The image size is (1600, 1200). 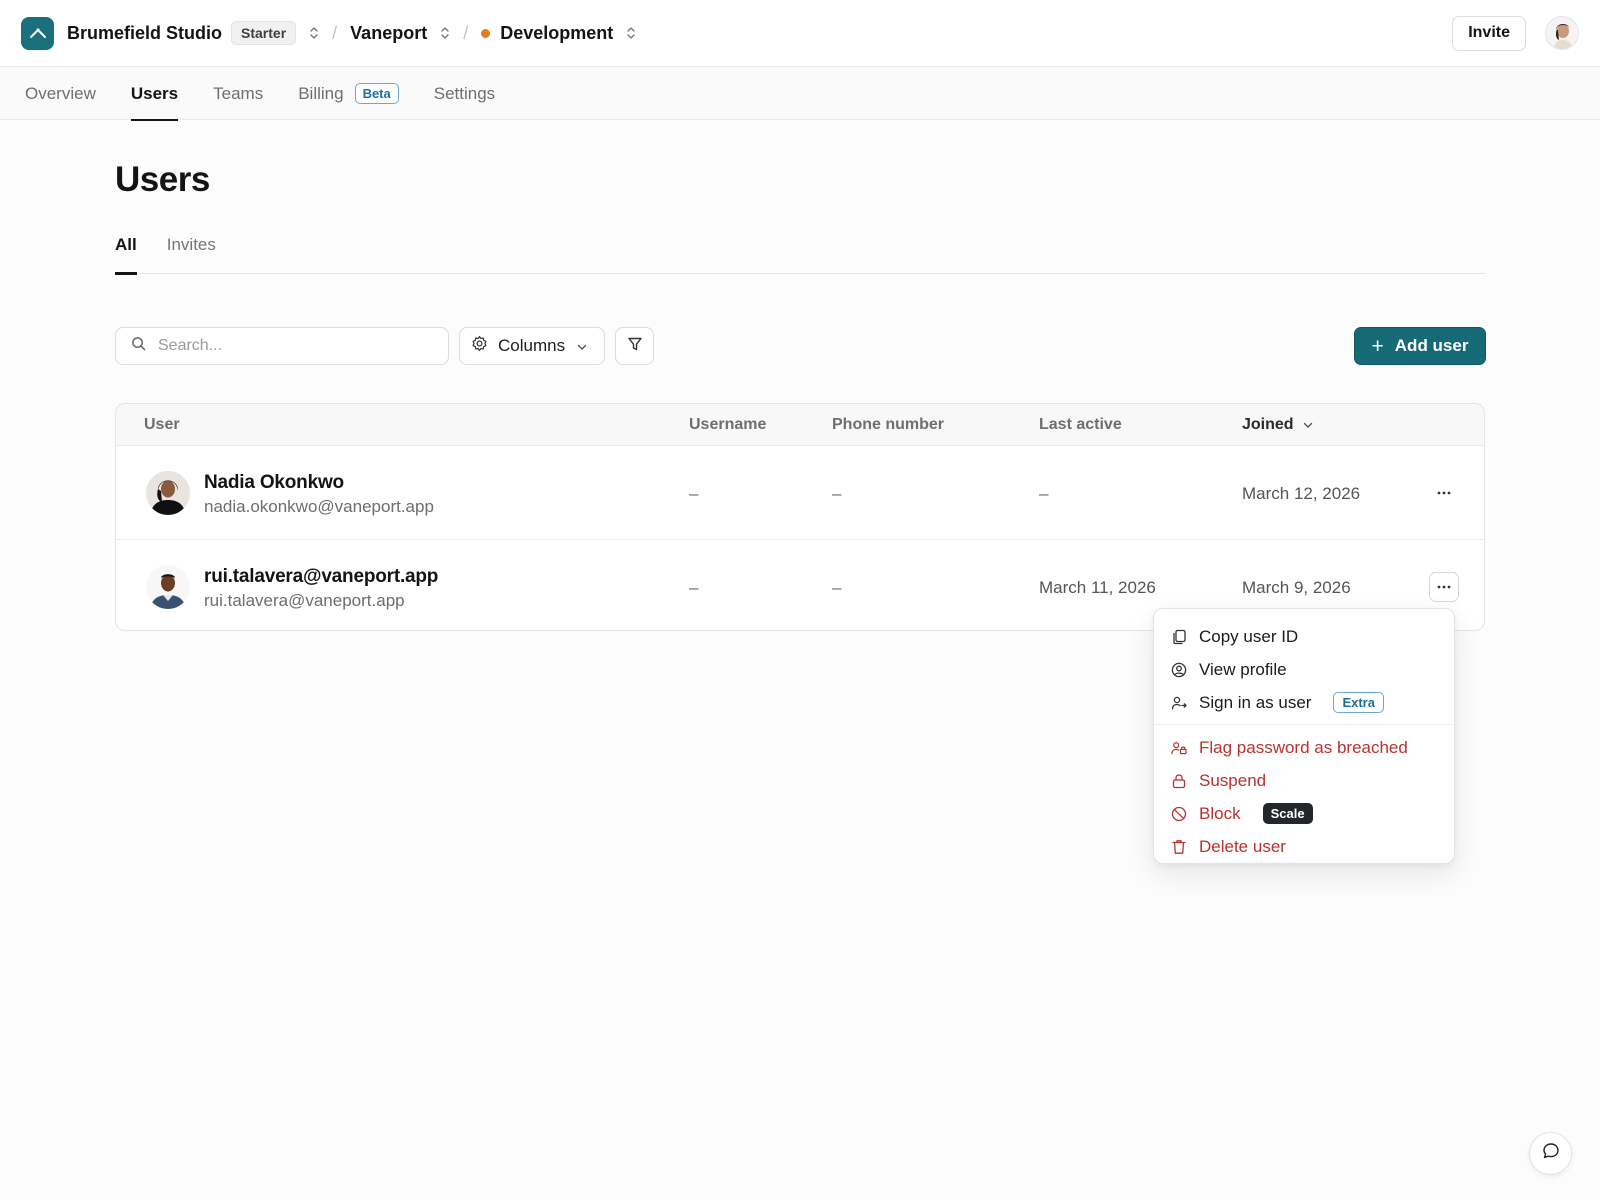 I want to click on subtab-all: All, so click(x=126, y=251).